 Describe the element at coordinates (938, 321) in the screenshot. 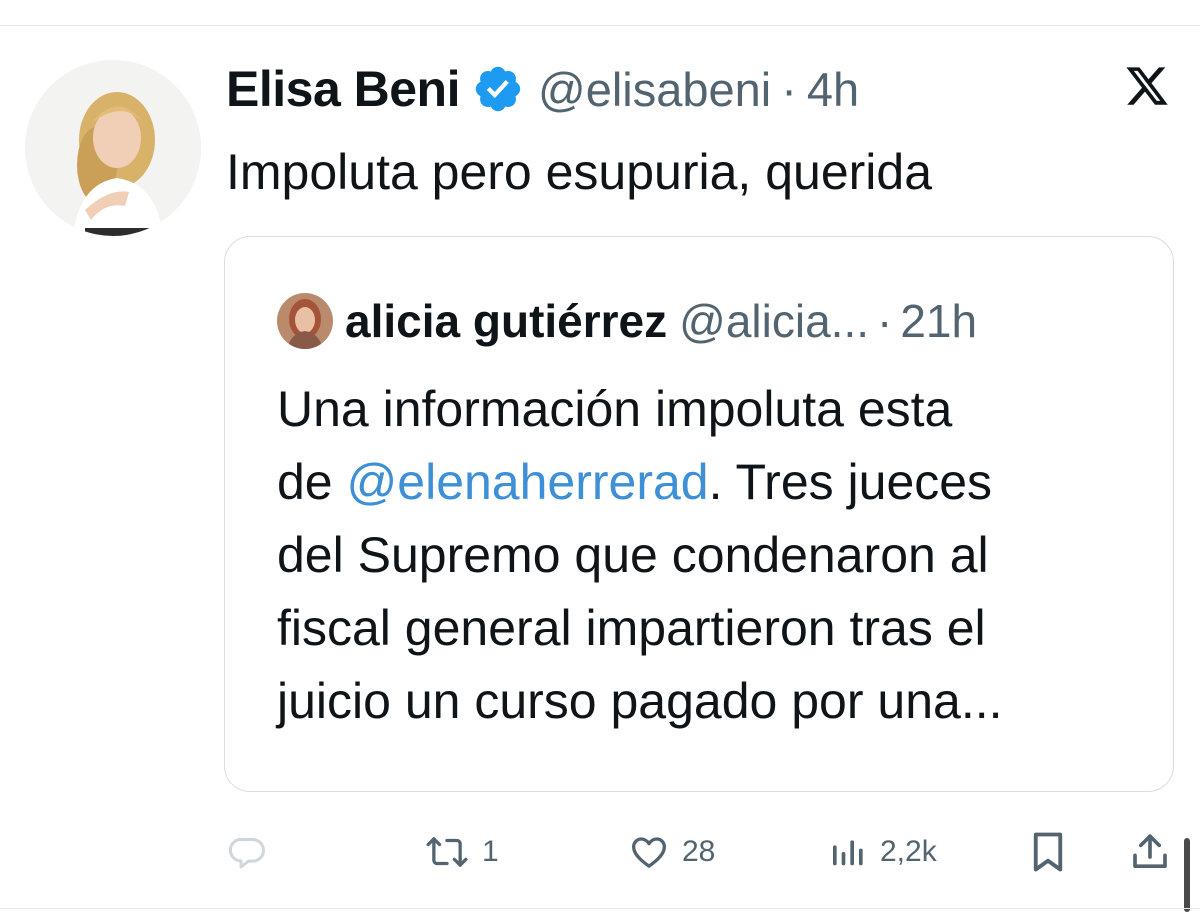

I see `quoted-tweet-timestamp: 21h` at that location.